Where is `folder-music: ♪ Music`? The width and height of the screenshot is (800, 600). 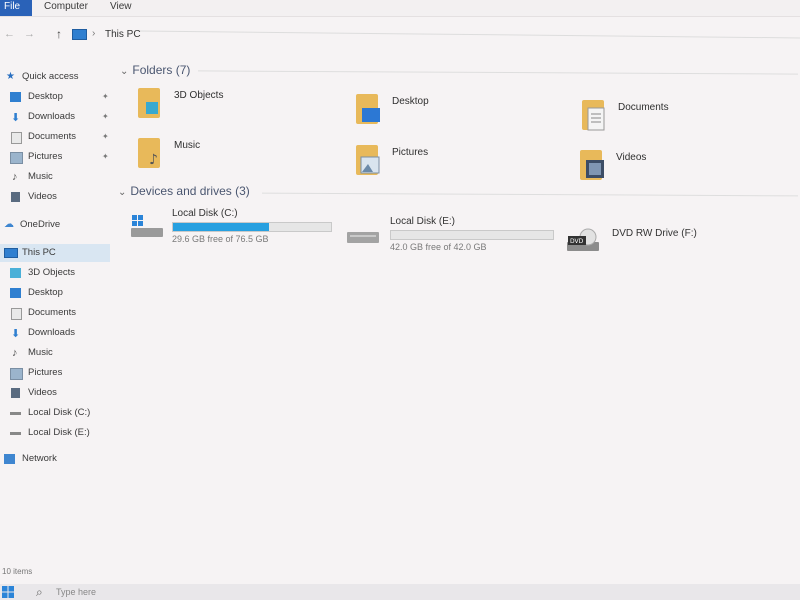
folder-music: ♪ Music is located at coordinates (226, 159).